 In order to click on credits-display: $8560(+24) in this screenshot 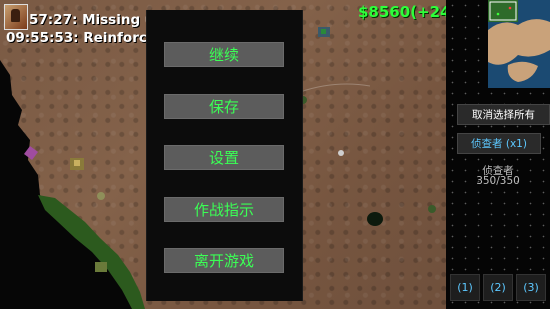, I will do `click(408, 12)`.